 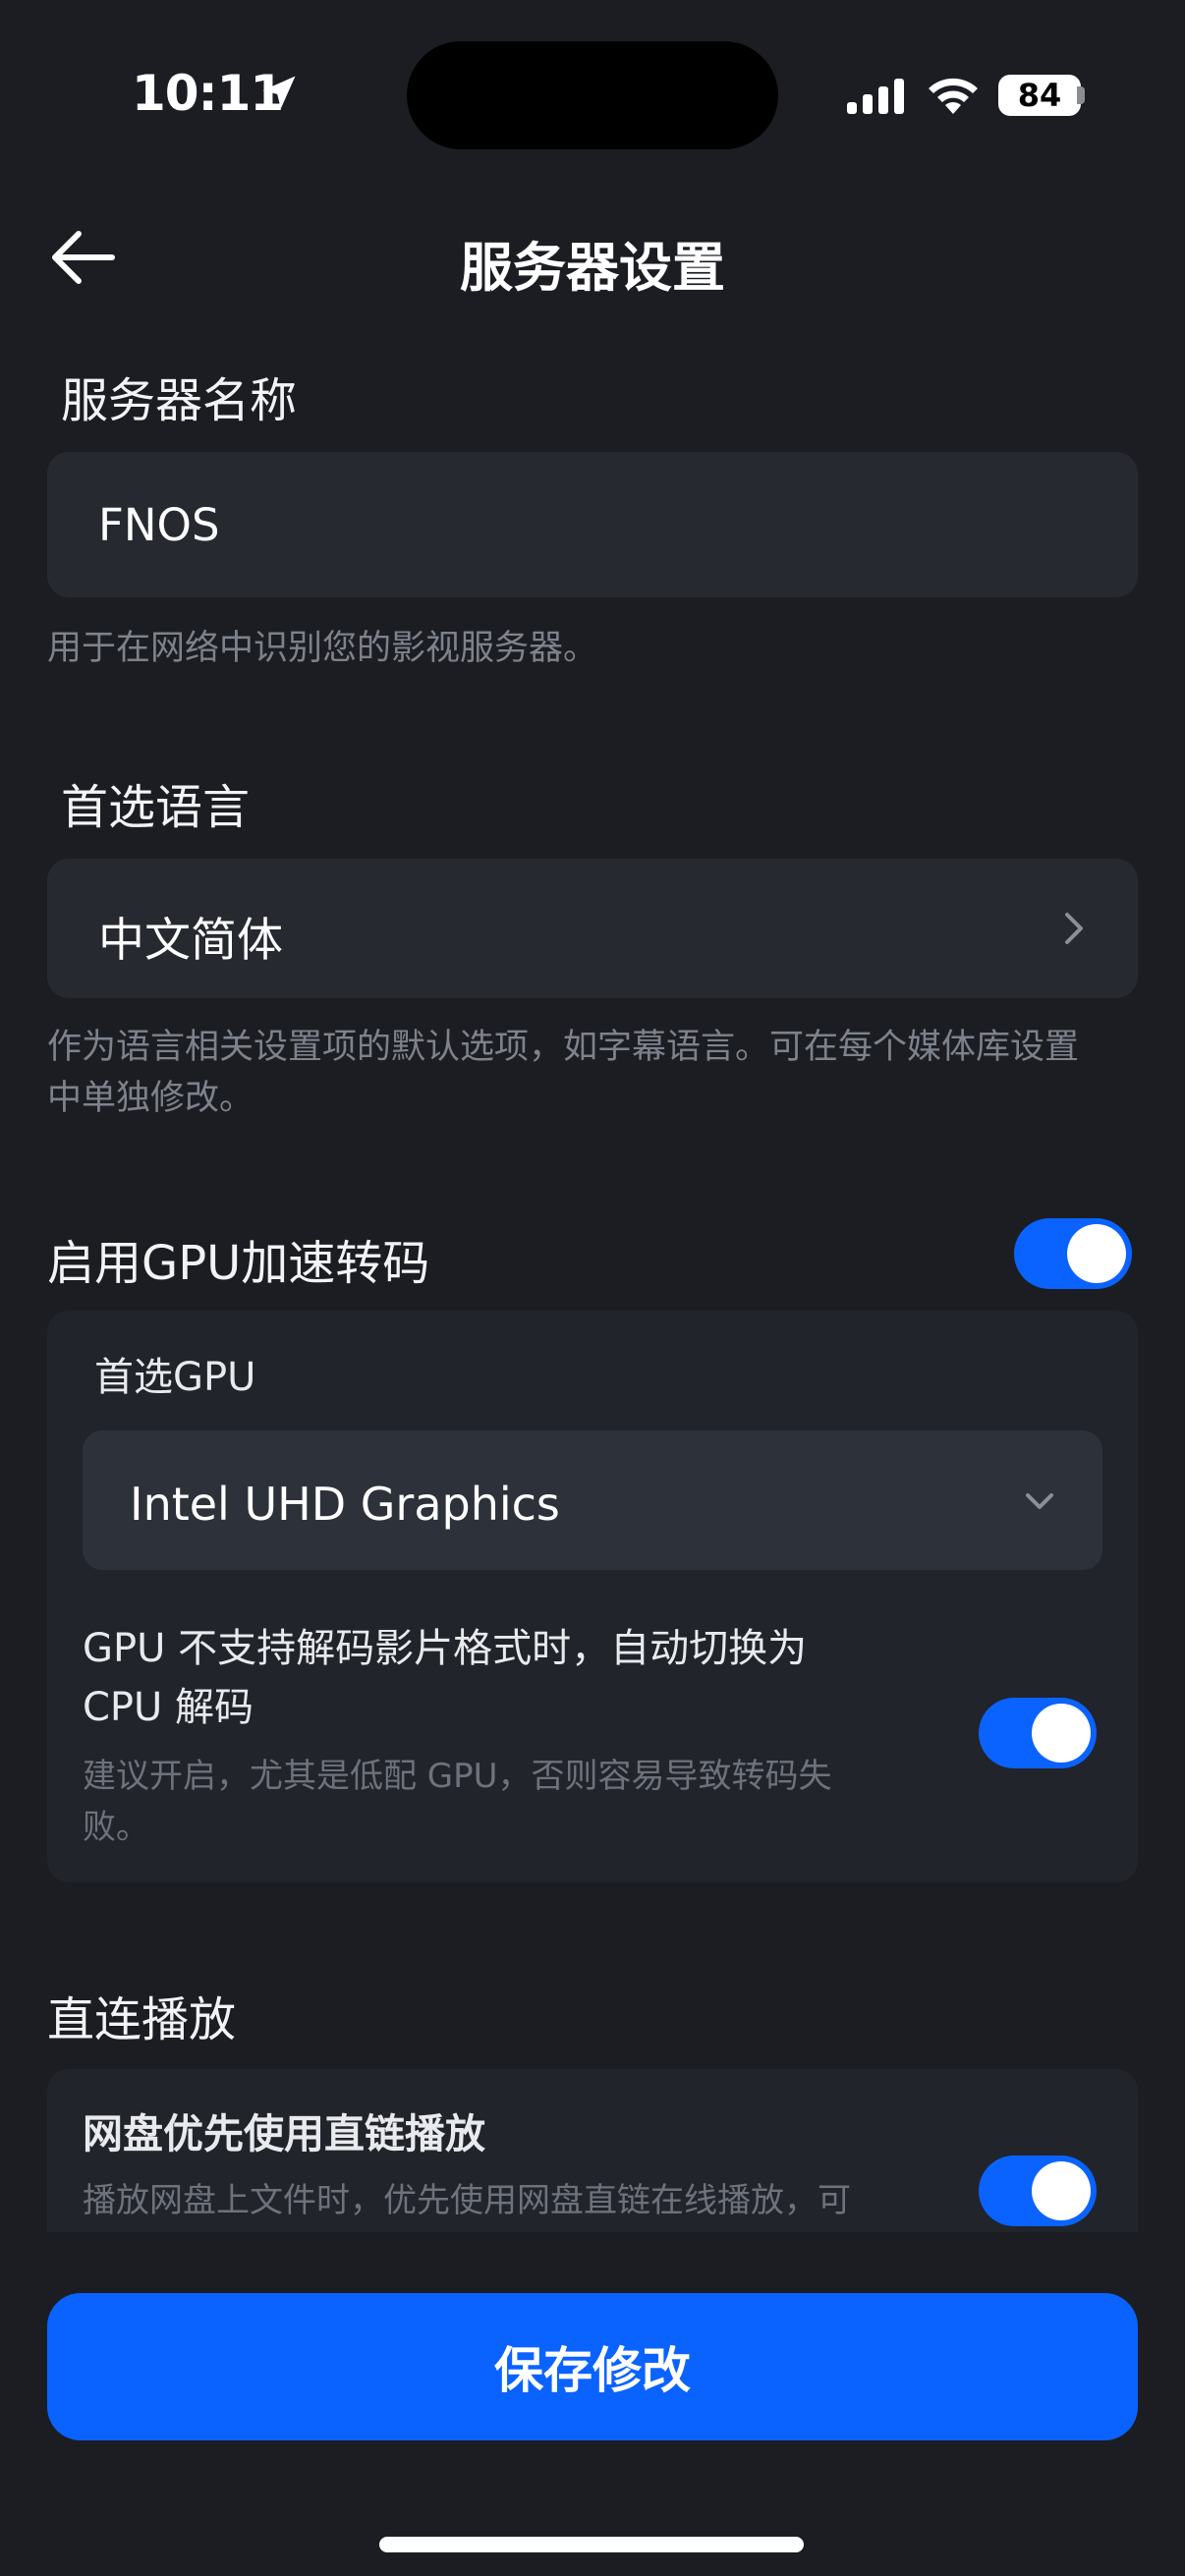 I want to click on battery-nub, so click(x=1081, y=95).